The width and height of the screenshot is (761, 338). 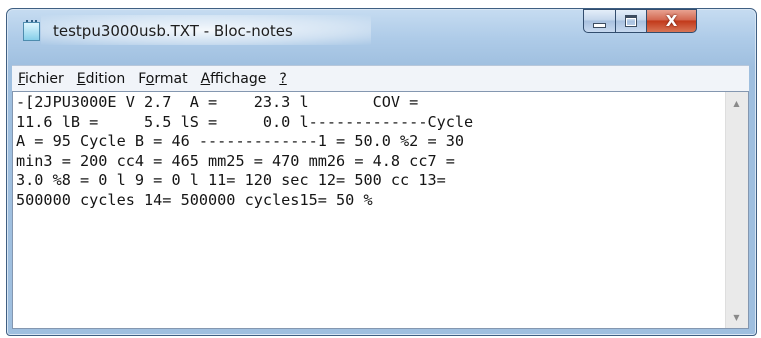 What do you see at coordinates (173, 31) in the screenshot?
I see `window-title: testpu3000usb.TXT - Bloc-notes` at bounding box center [173, 31].